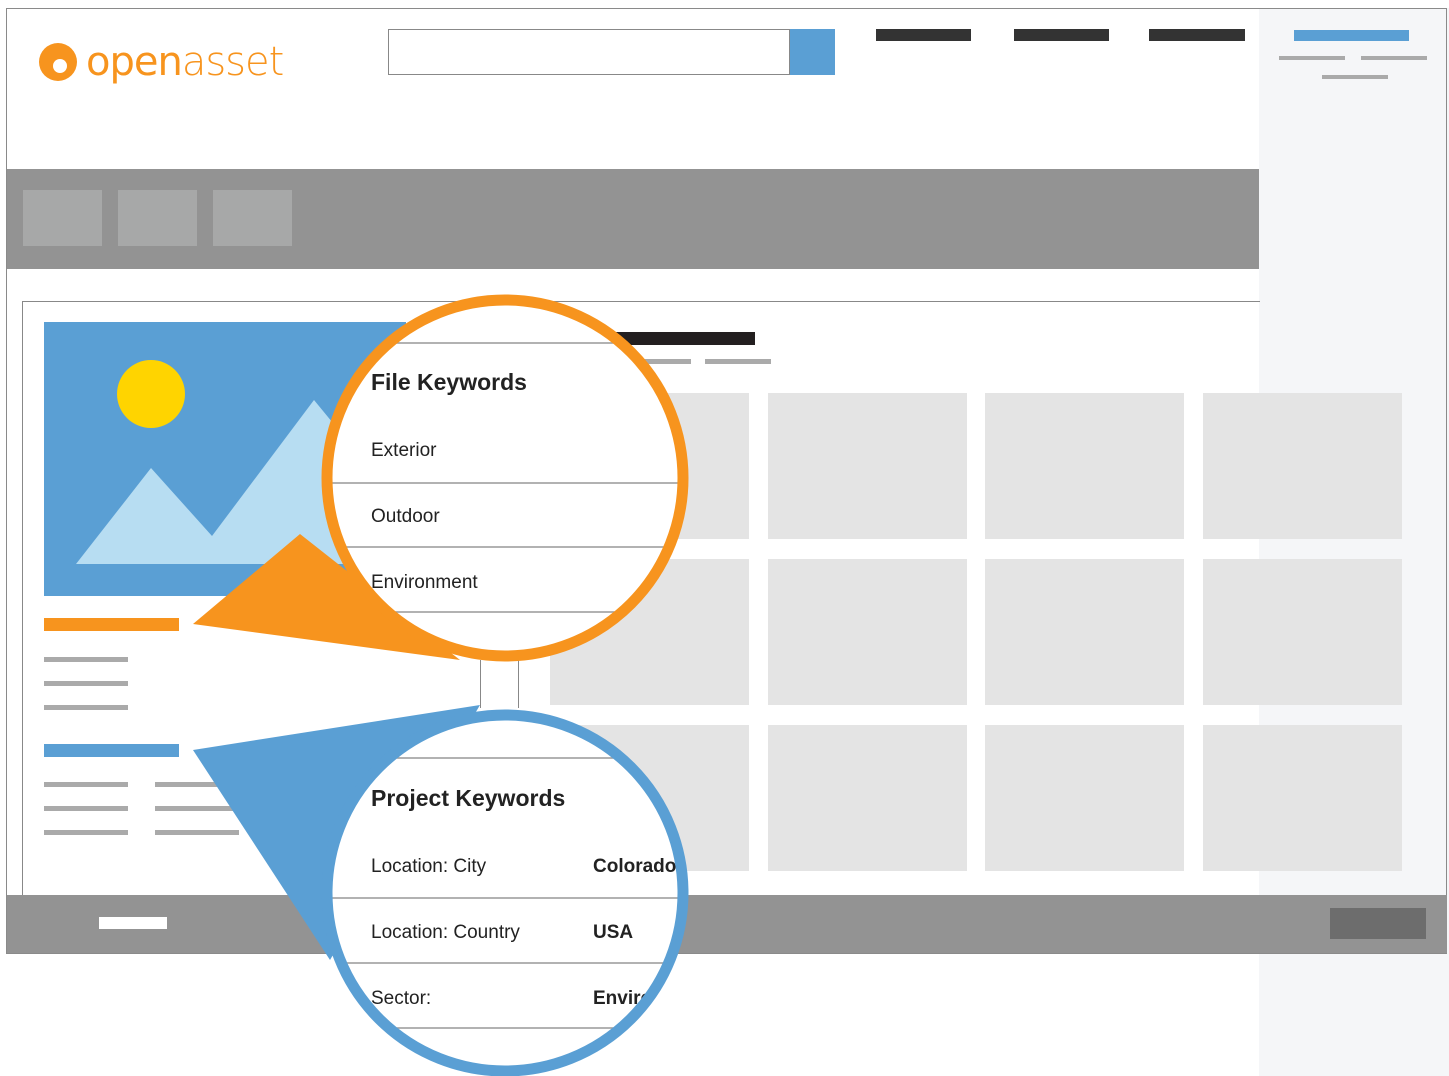 The height and width of the screenshot is (1076, 1449). Describe the element at coordinates (634, 866) in the screenshot. I see `project-keyword-value: Colorado` at that location.